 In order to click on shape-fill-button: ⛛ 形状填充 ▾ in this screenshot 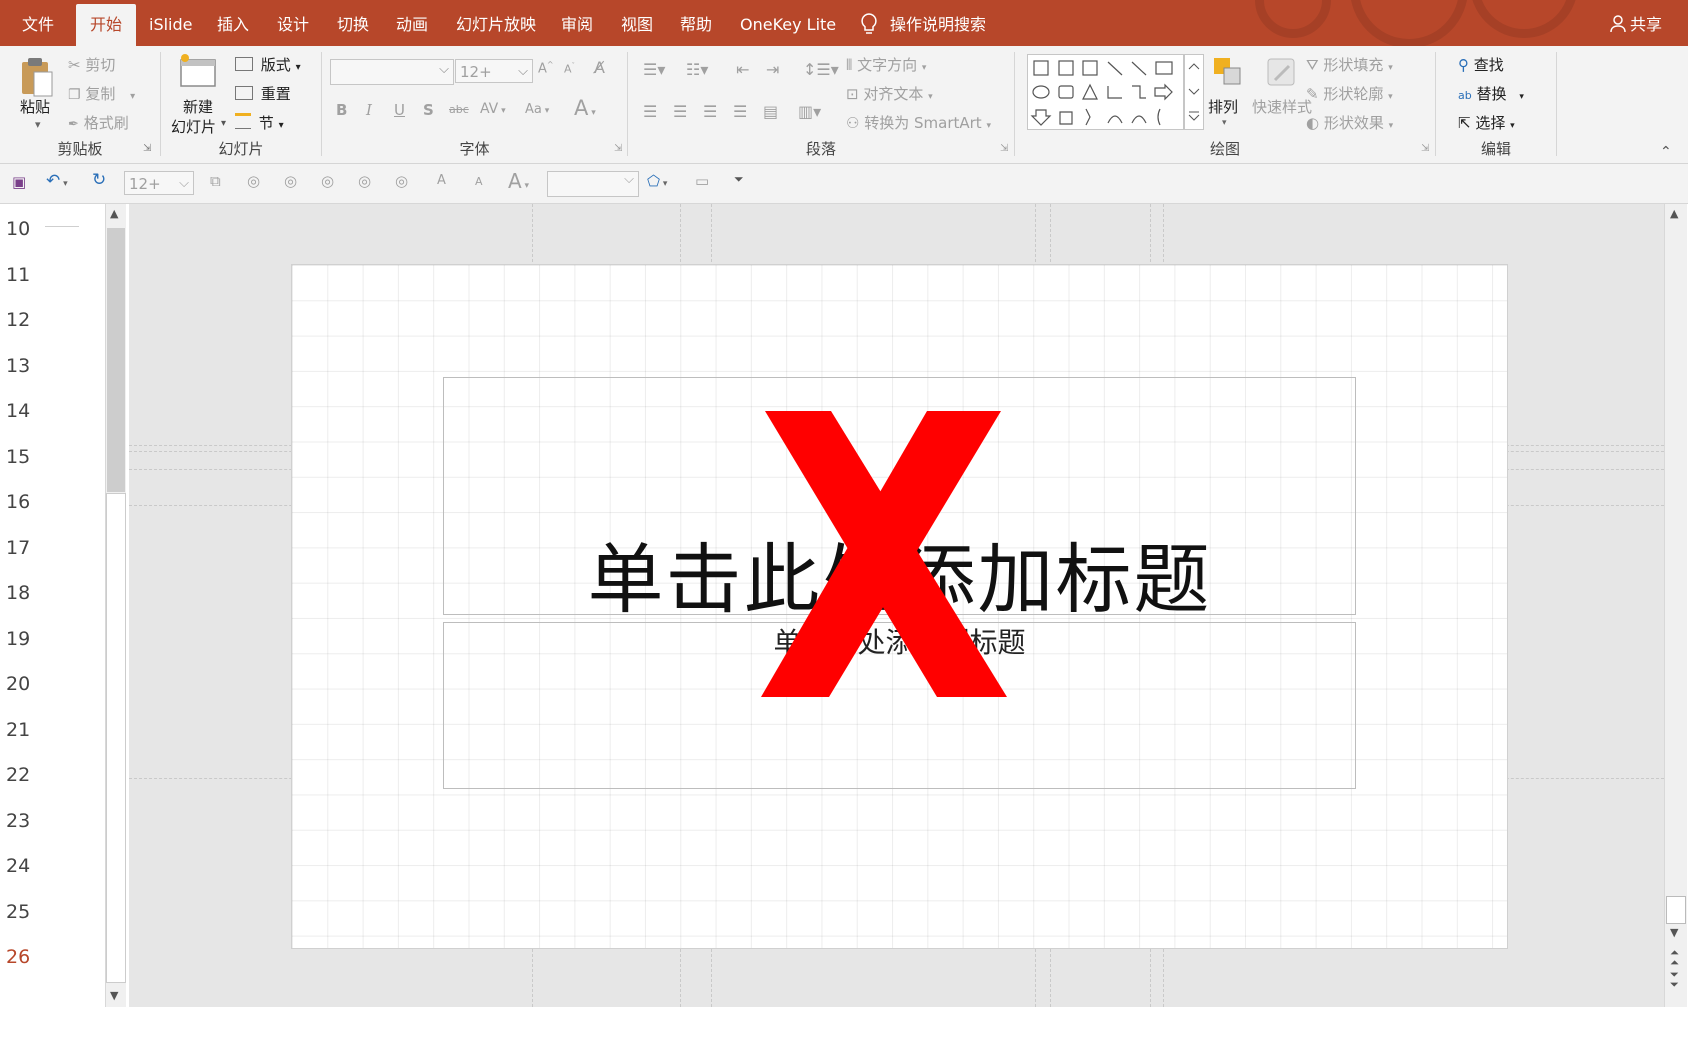, I will do `click(1349, 64)`.